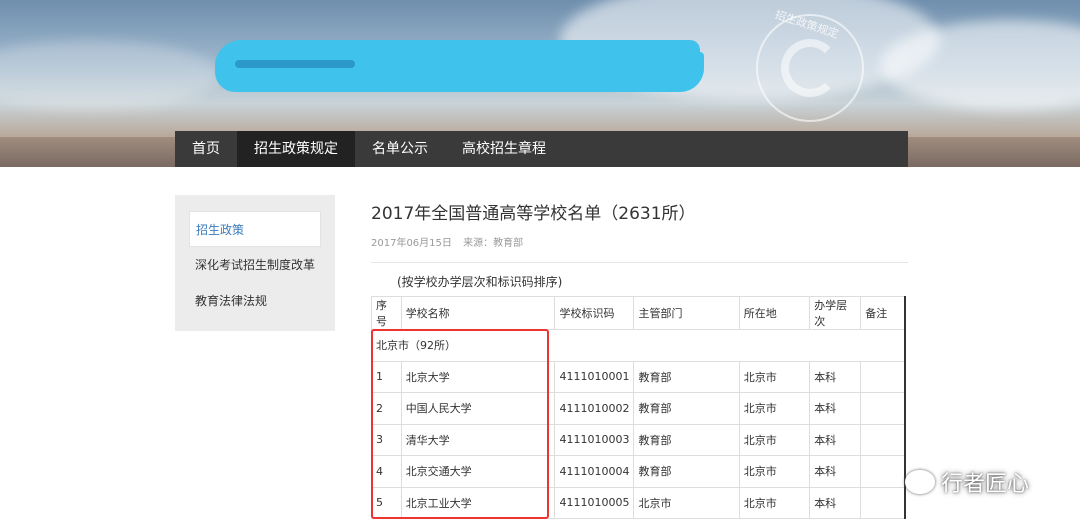  What do you see at coordinates (386, 439) in the screenshot?
I see `cell-no: 3` at bounding box center [386, 439].